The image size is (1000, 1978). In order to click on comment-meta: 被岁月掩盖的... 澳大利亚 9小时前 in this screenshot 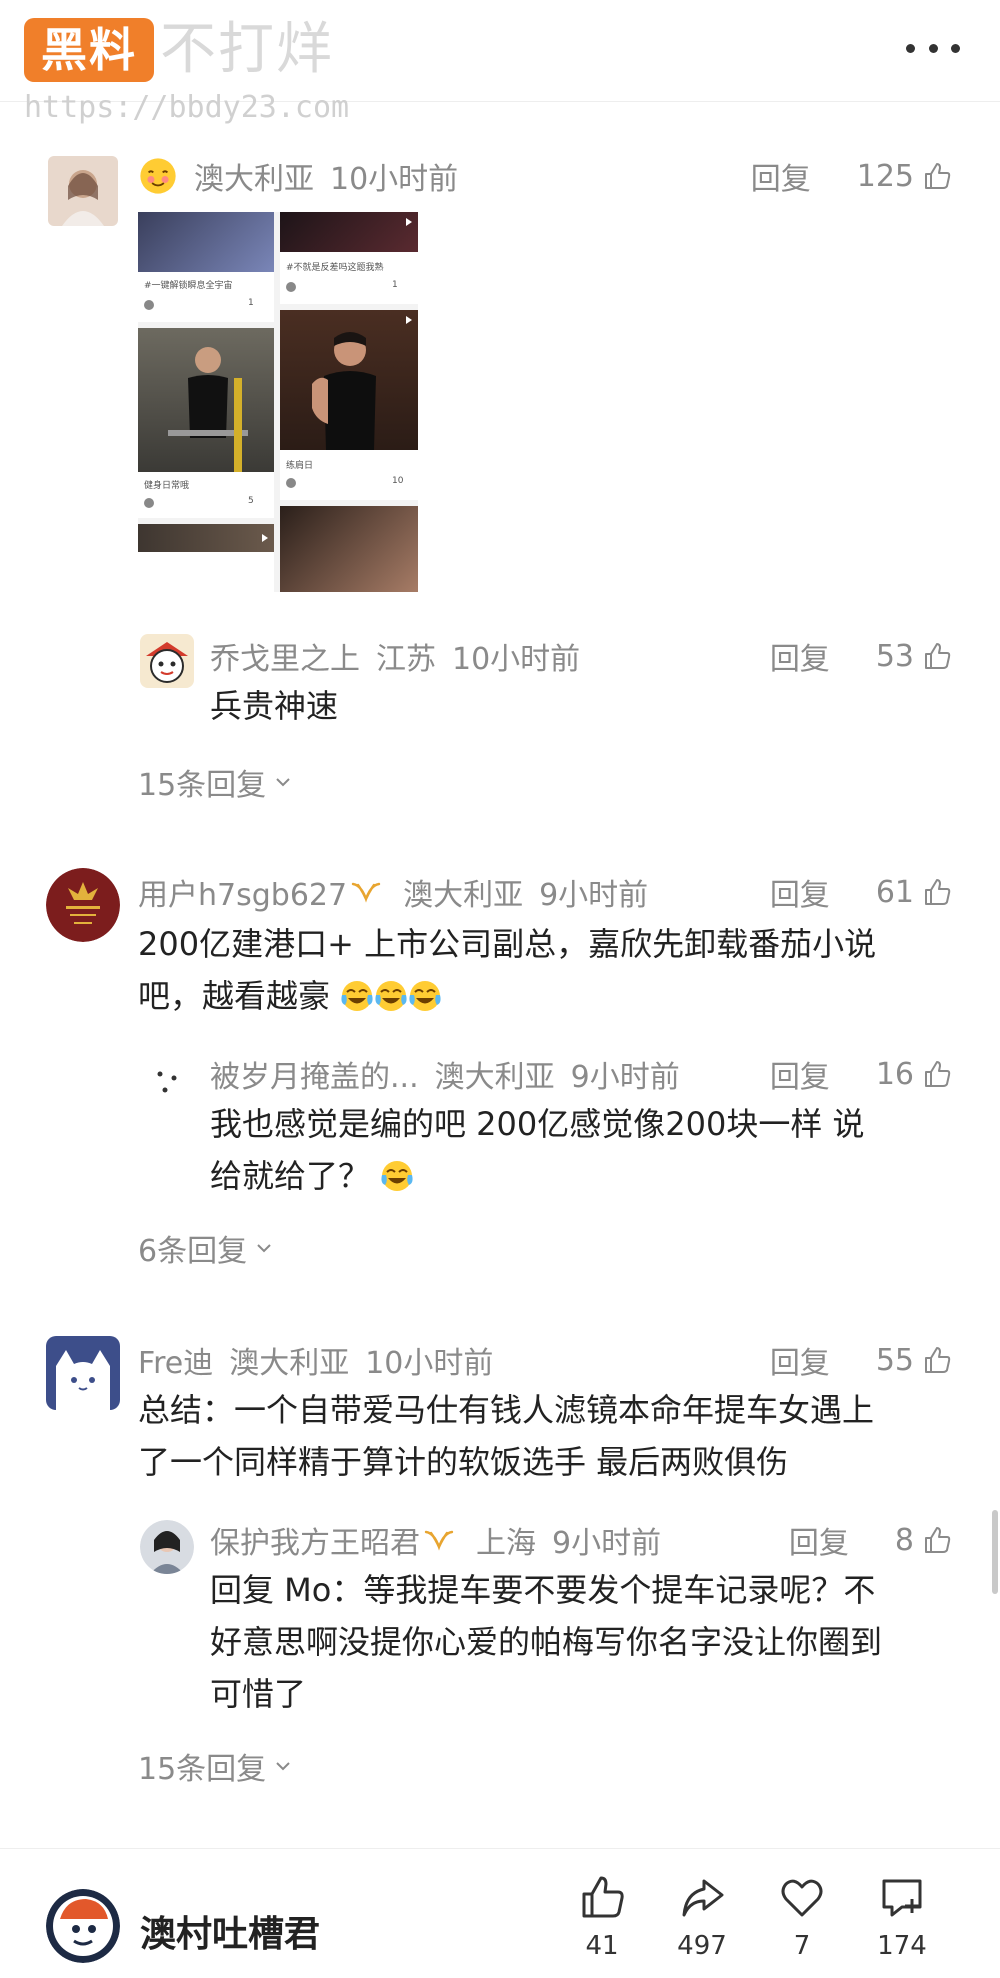, I will do `click(445, 1074)`.